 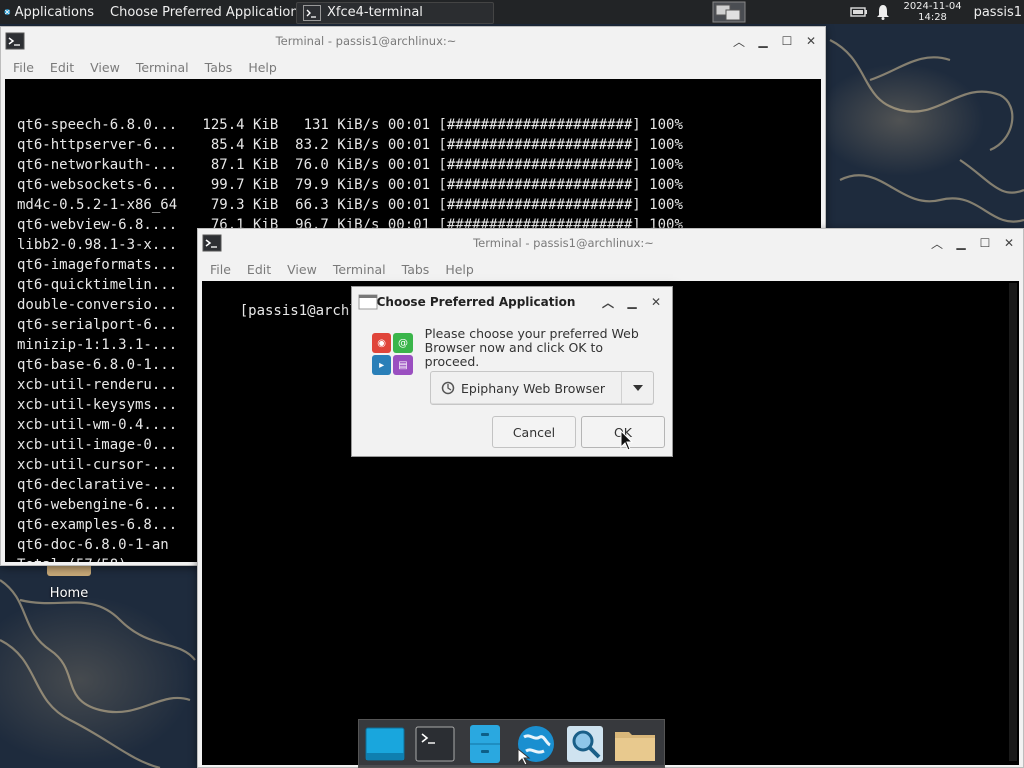 I want to click on home-label: Home, so click(x=69, y=593).